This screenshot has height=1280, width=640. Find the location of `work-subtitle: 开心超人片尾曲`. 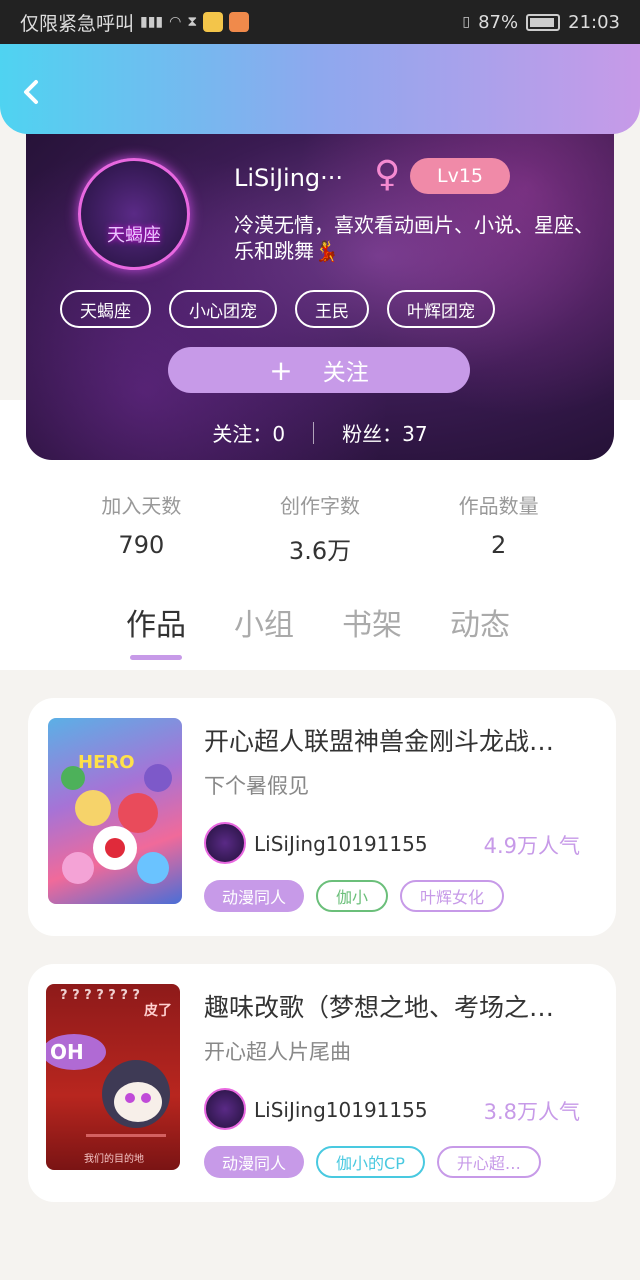

work-subtitle: 开心超人片尾曲 is located at coordinates (277, 1052).